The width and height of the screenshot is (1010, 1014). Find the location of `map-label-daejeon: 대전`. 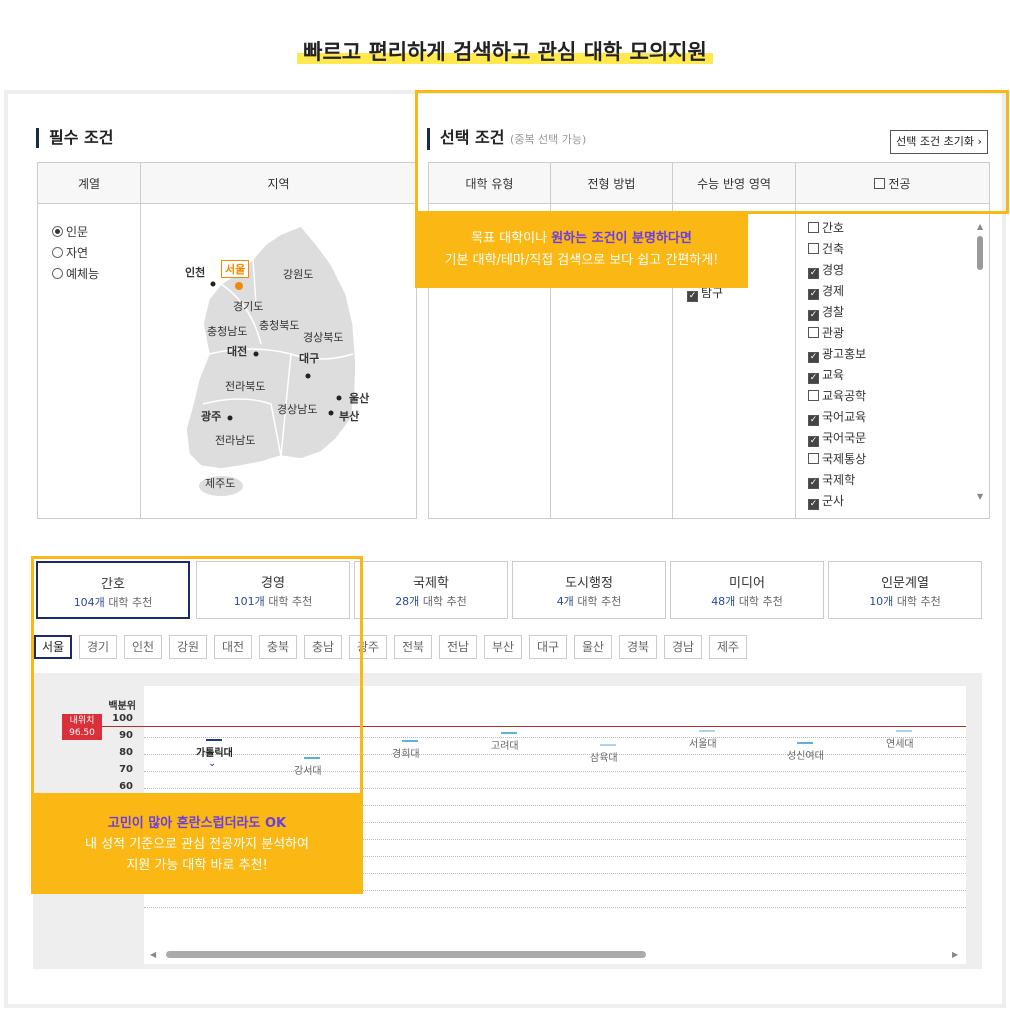

map-label-daejeon: 대전 is located at coordinates (237, 351).